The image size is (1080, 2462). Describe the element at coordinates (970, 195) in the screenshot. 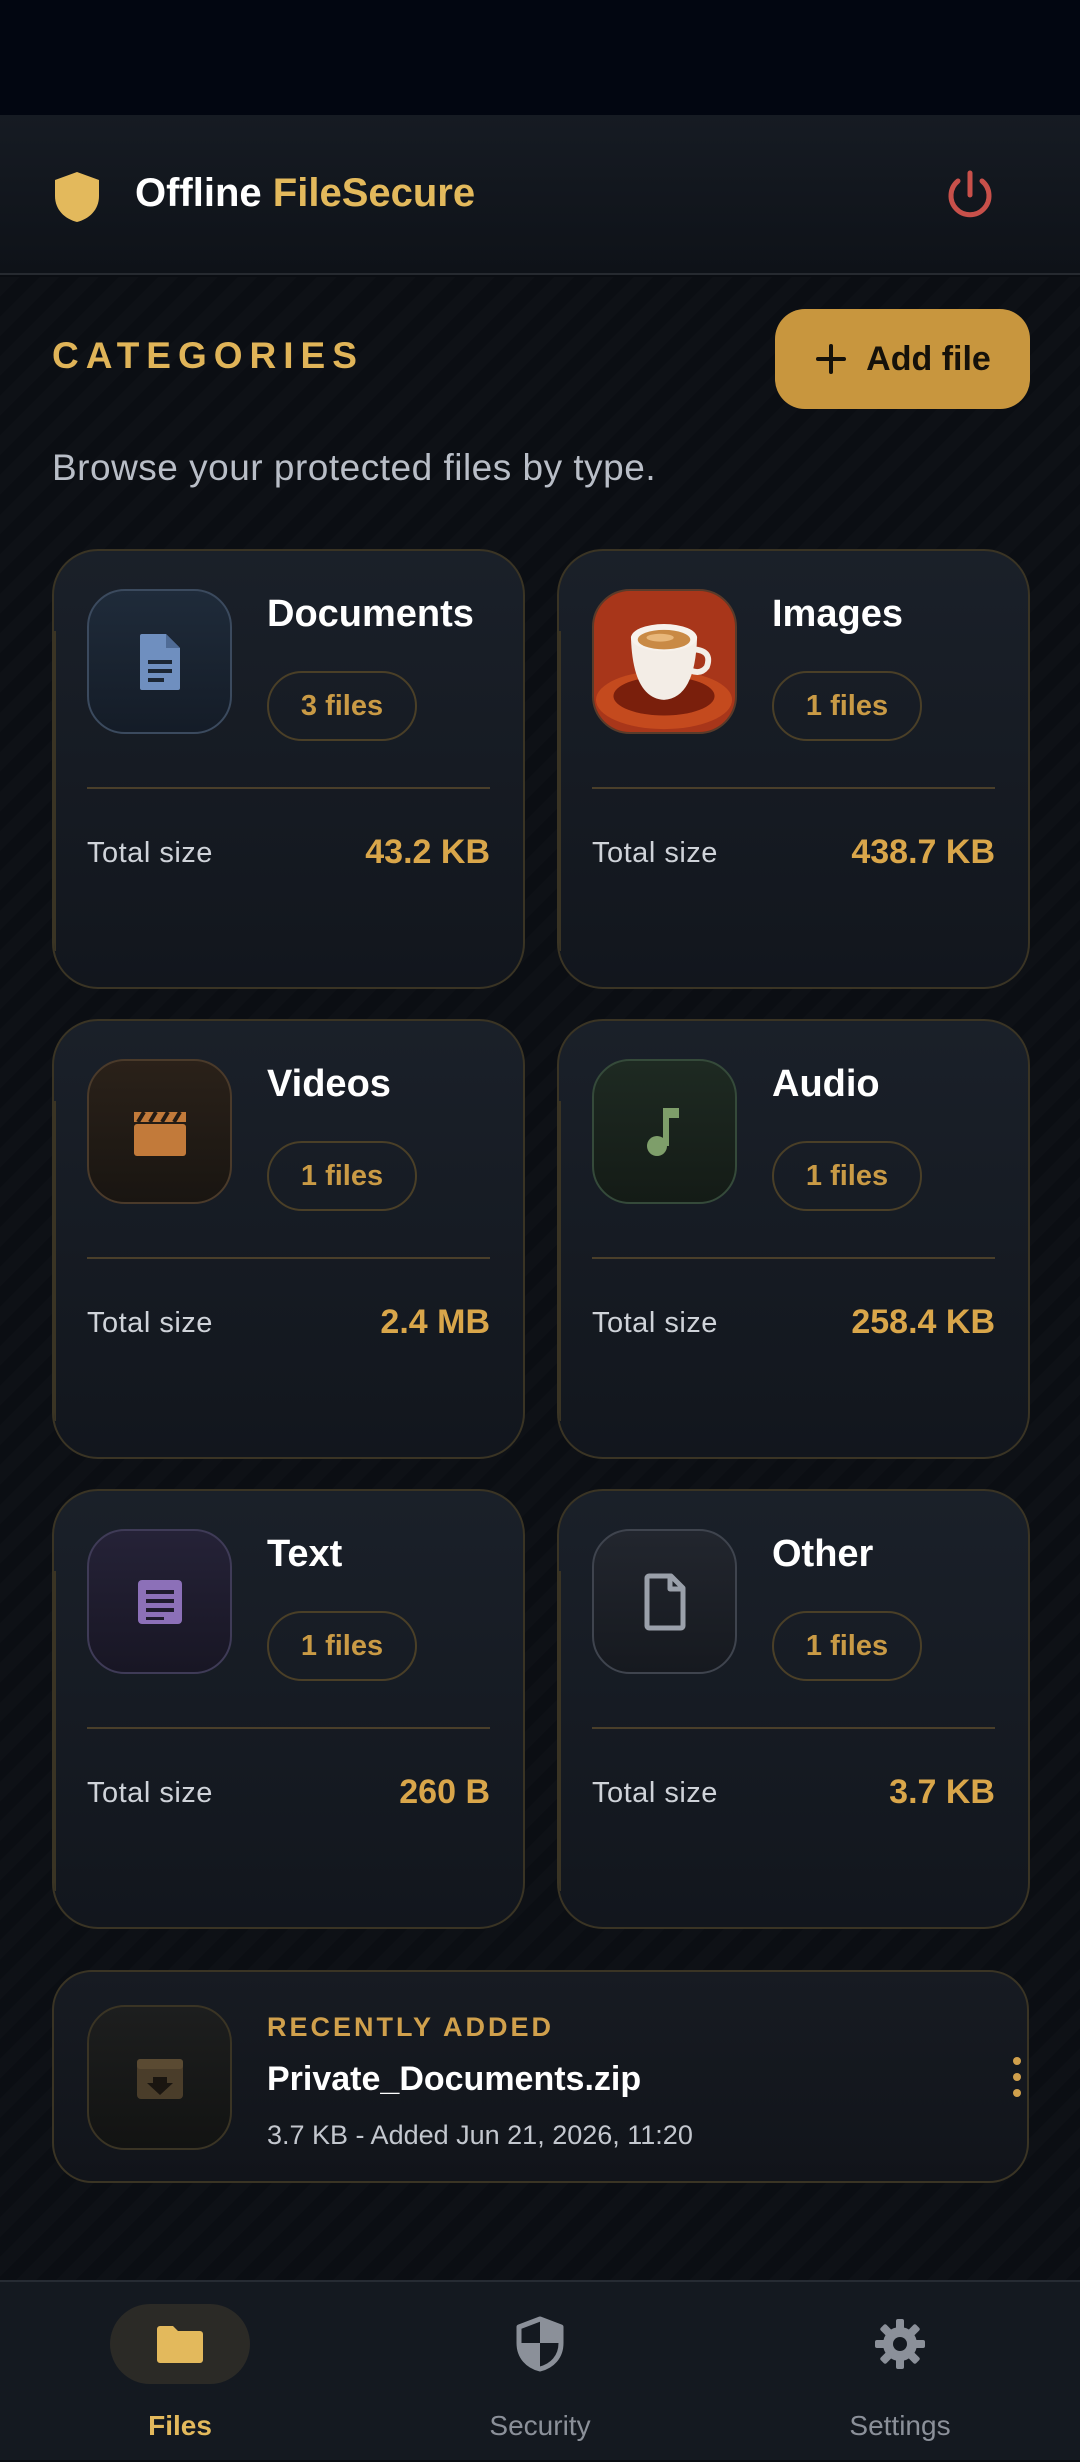

I see `power-icon` at that location.